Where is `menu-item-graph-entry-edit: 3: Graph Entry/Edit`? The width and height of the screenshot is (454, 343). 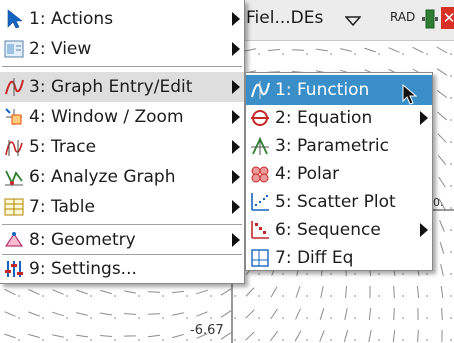 menu-item-graph-entry-edit: 3: Graph Entry/Edit is located at coordinates (122, 87).